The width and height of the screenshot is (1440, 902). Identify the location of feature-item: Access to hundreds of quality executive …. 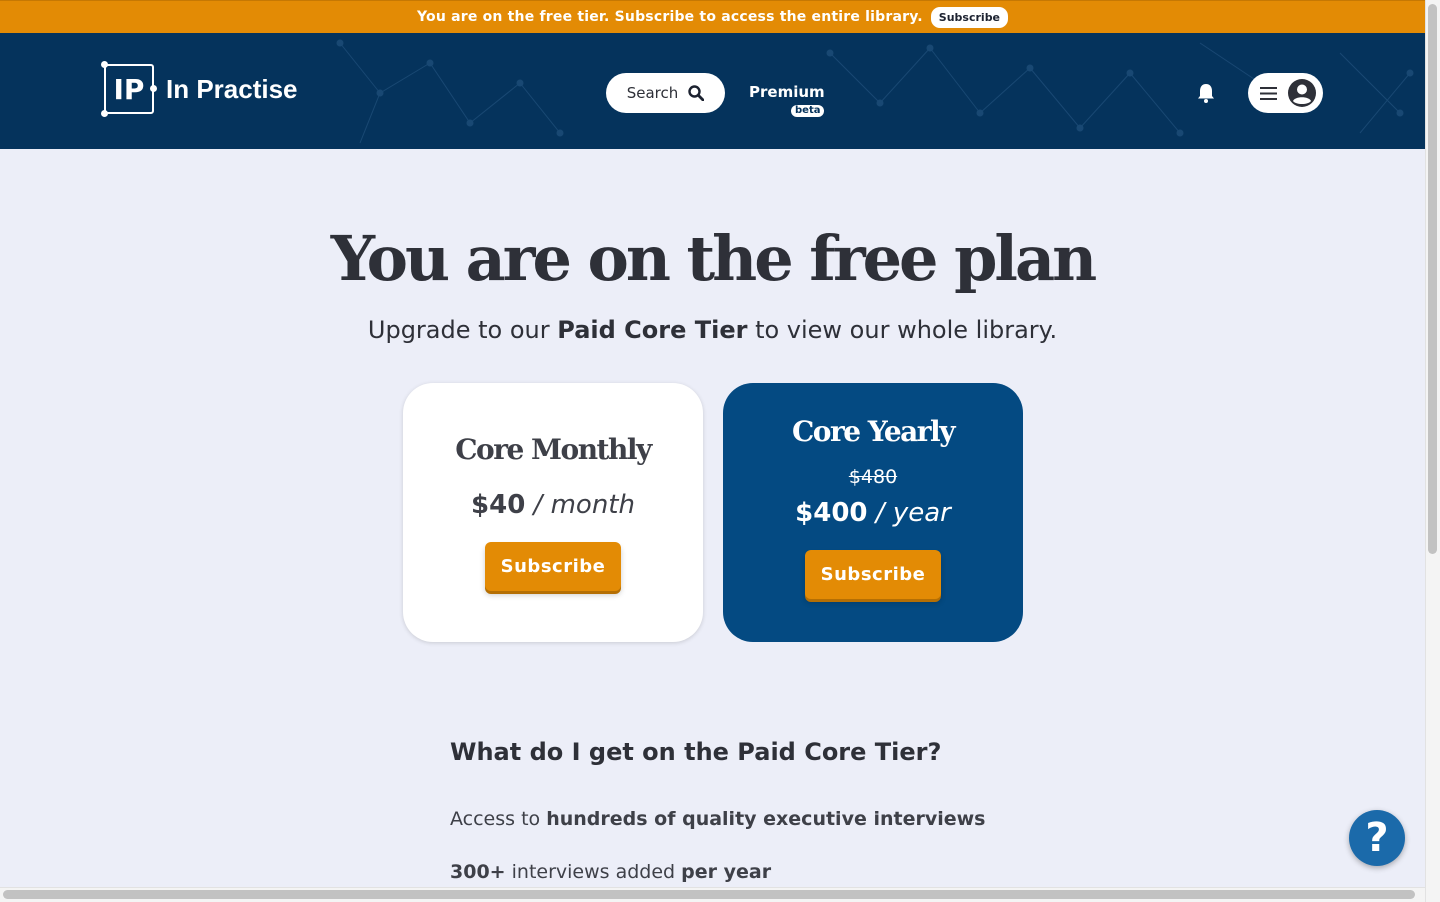
(718, 819).